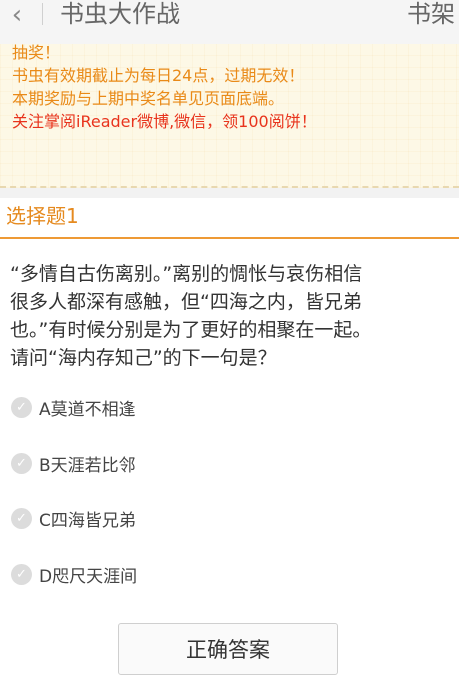  I want to click on option-d: ✓ D咫尺天涯间, so click(74, 574).